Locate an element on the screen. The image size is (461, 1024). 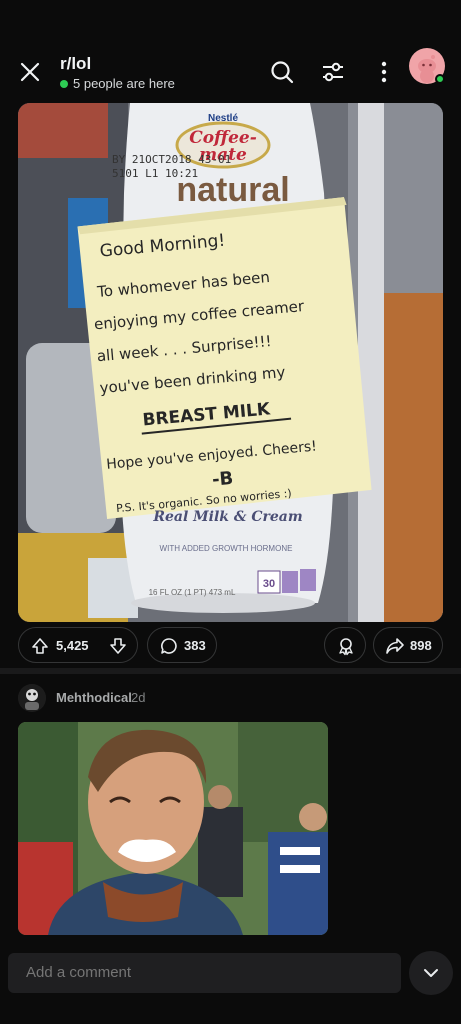
chevron-down-icon is located at coordinates (431, 973).